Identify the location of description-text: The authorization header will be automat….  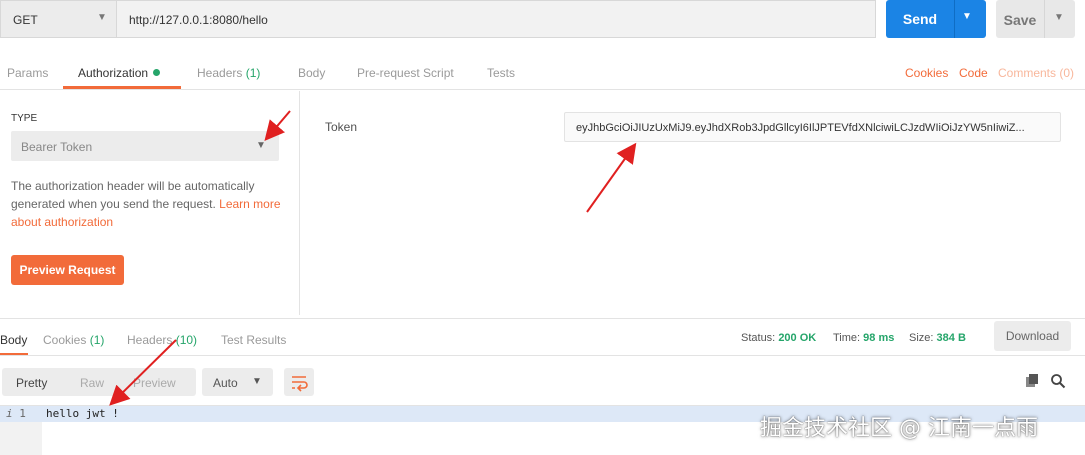
(133, 195).